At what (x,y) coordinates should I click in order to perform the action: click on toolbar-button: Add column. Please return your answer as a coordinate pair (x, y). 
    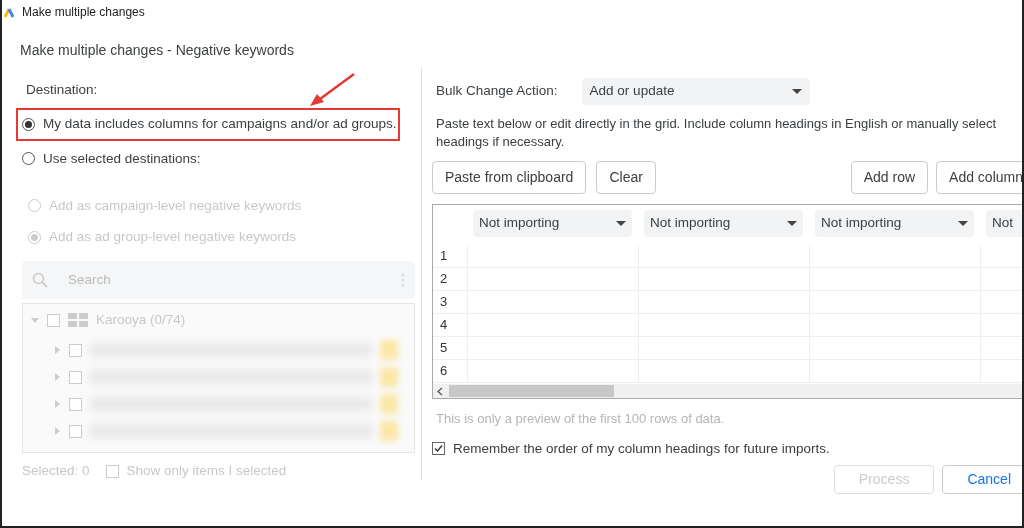
    Looking at the image, I should click on (979, 177).